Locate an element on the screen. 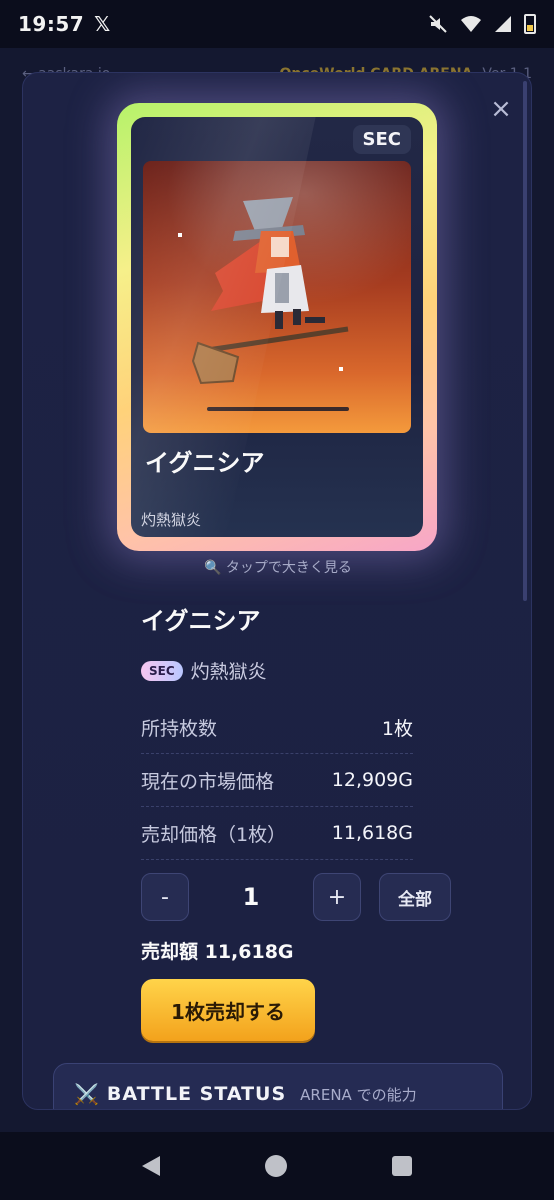 The height and width of the screenshot is (1200, 554). clock: 19:57 is located at coordinates (51, 24).